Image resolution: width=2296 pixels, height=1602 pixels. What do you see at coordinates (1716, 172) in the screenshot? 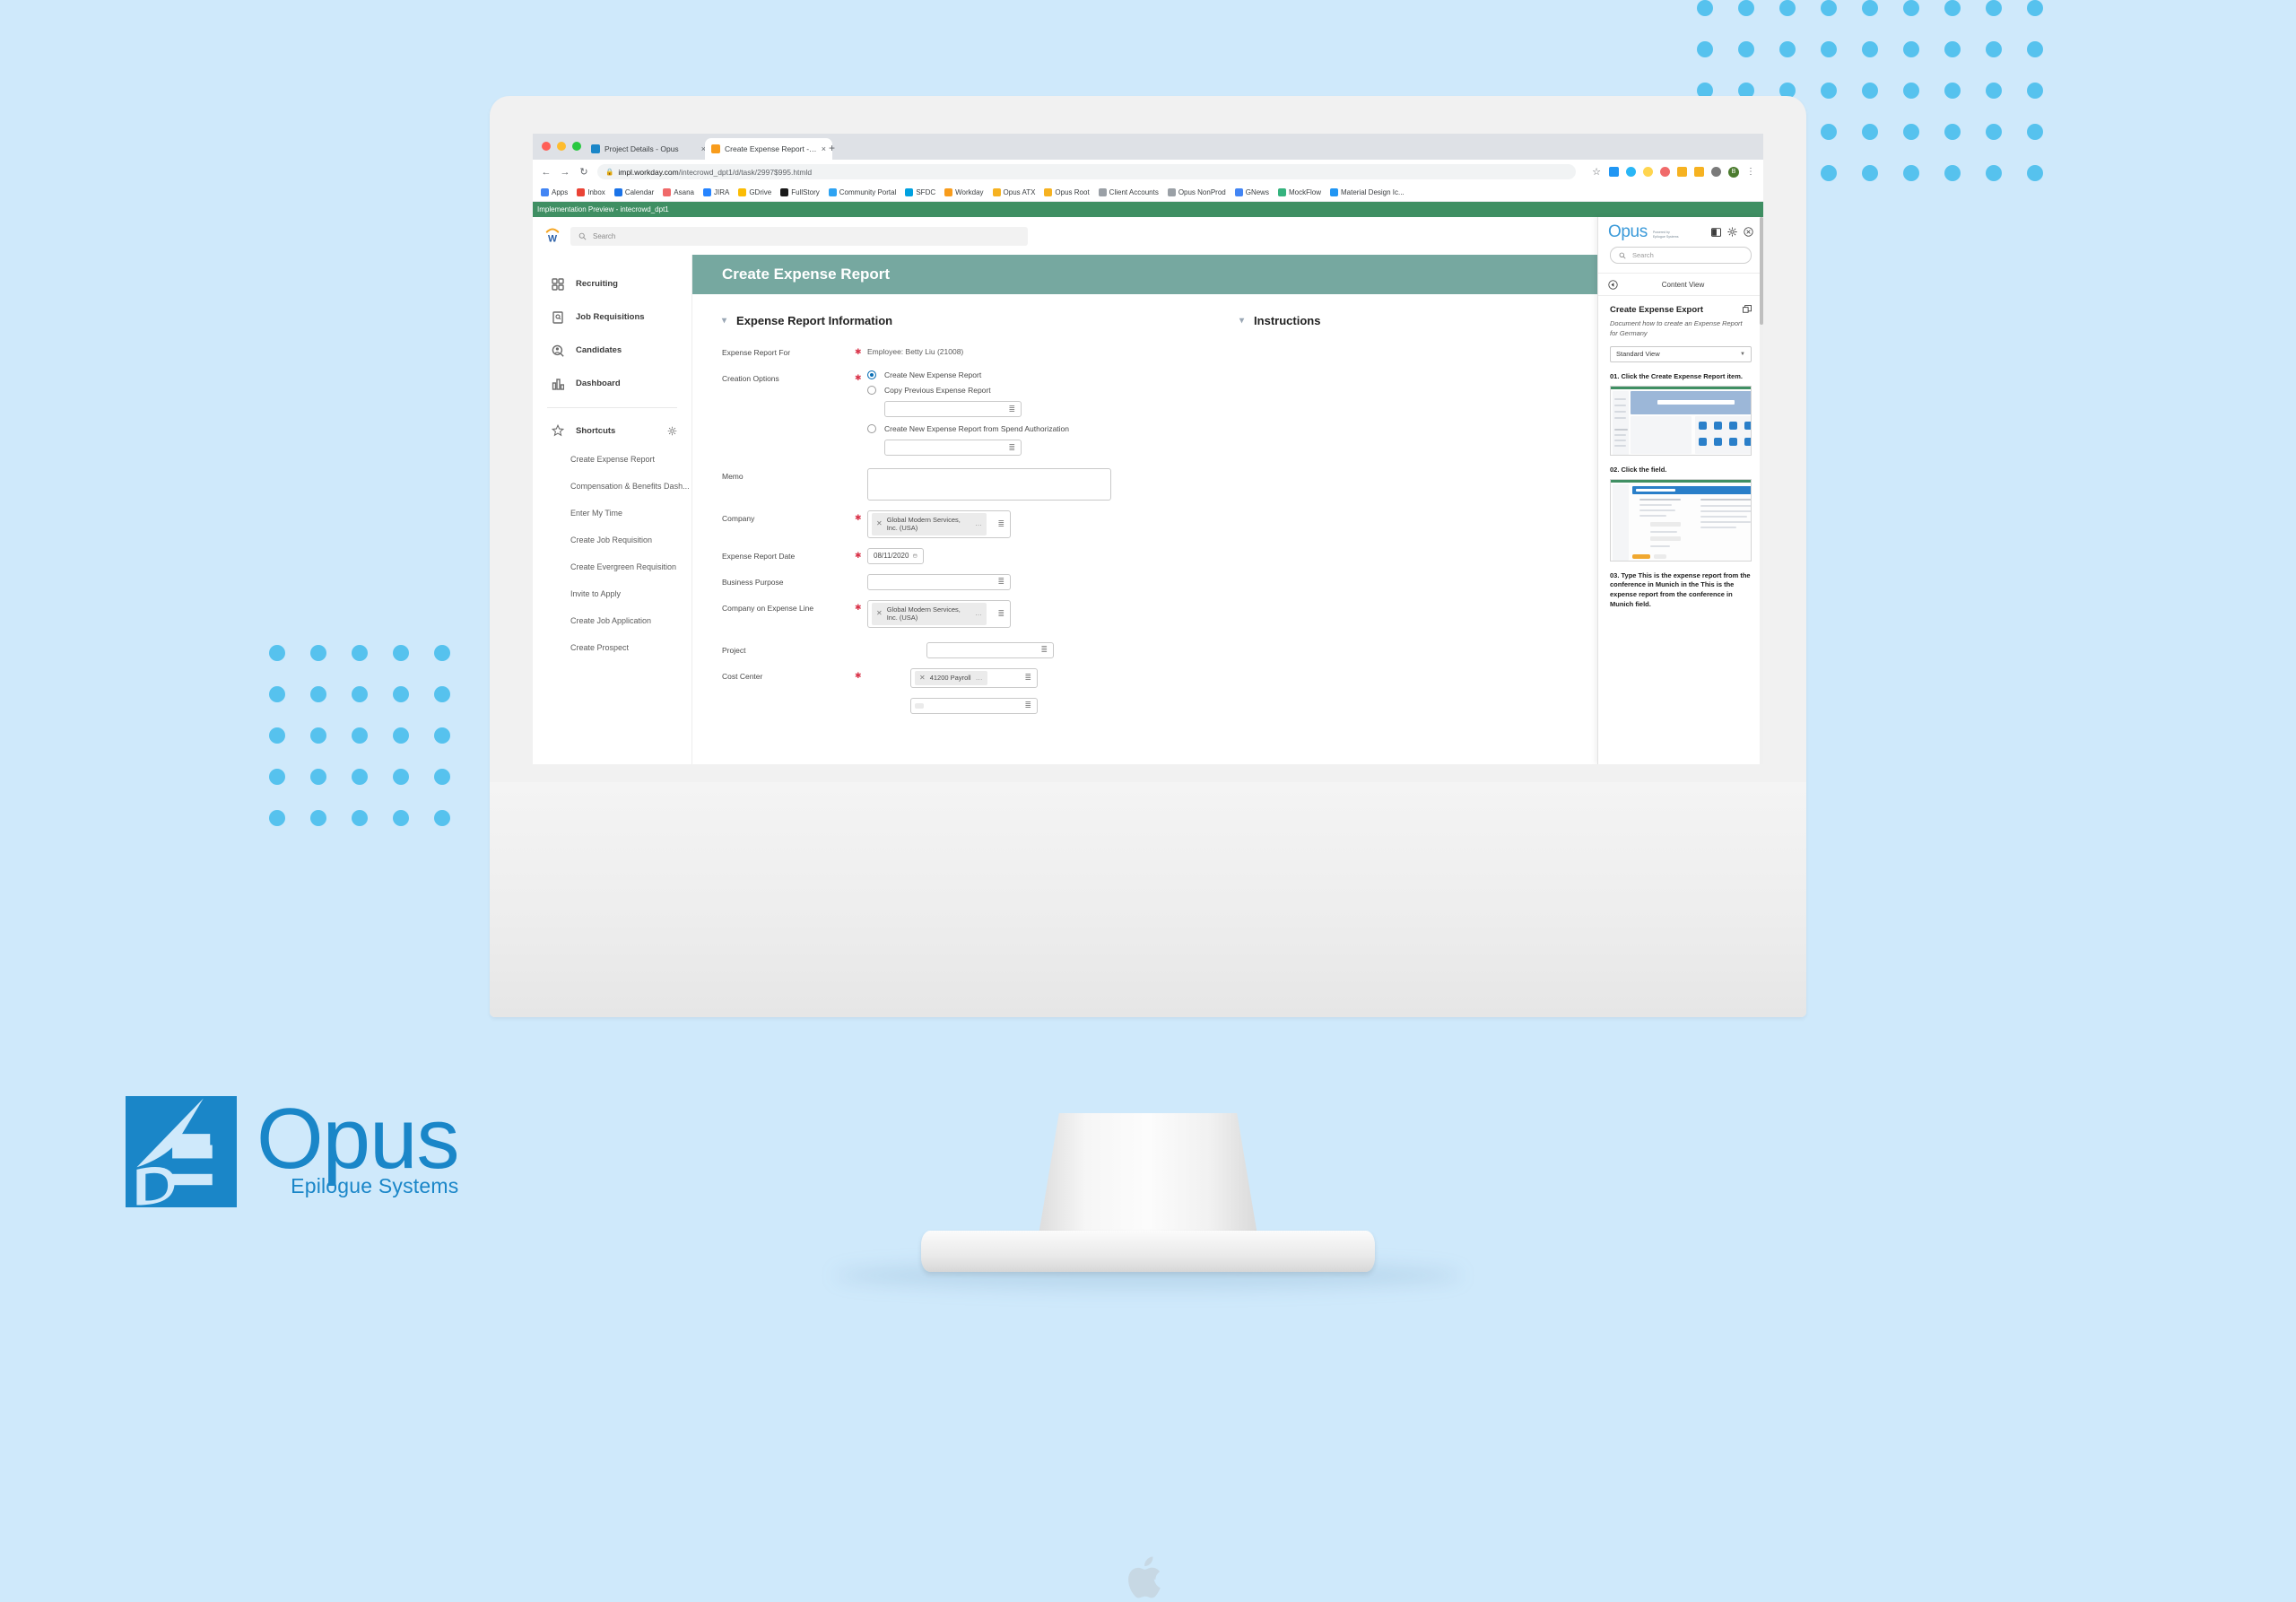
I see `puzzle-icon` at bounding box center [1716, 172].